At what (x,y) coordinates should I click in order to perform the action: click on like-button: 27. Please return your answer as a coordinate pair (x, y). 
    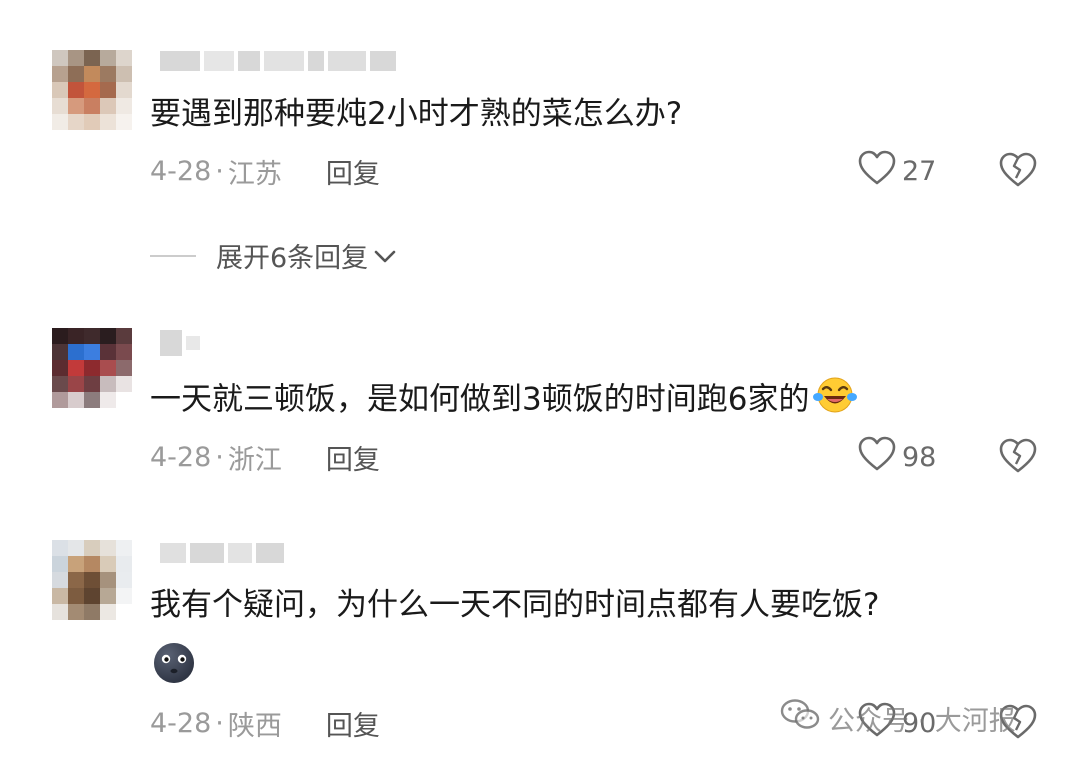
    Looking at the image, I should click on (897, 171).